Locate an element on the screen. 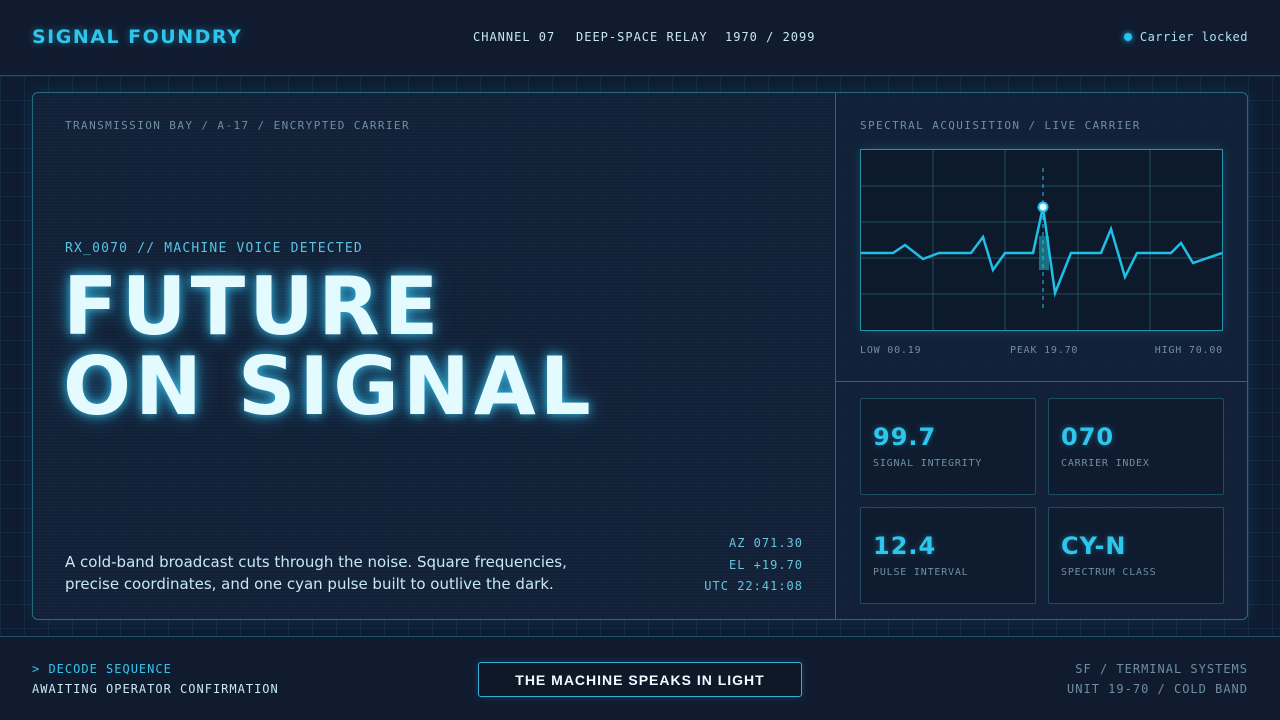  rx-label: RX_0070 // MACHINE VOICE DETECTED is located at coordinates (214, 248).